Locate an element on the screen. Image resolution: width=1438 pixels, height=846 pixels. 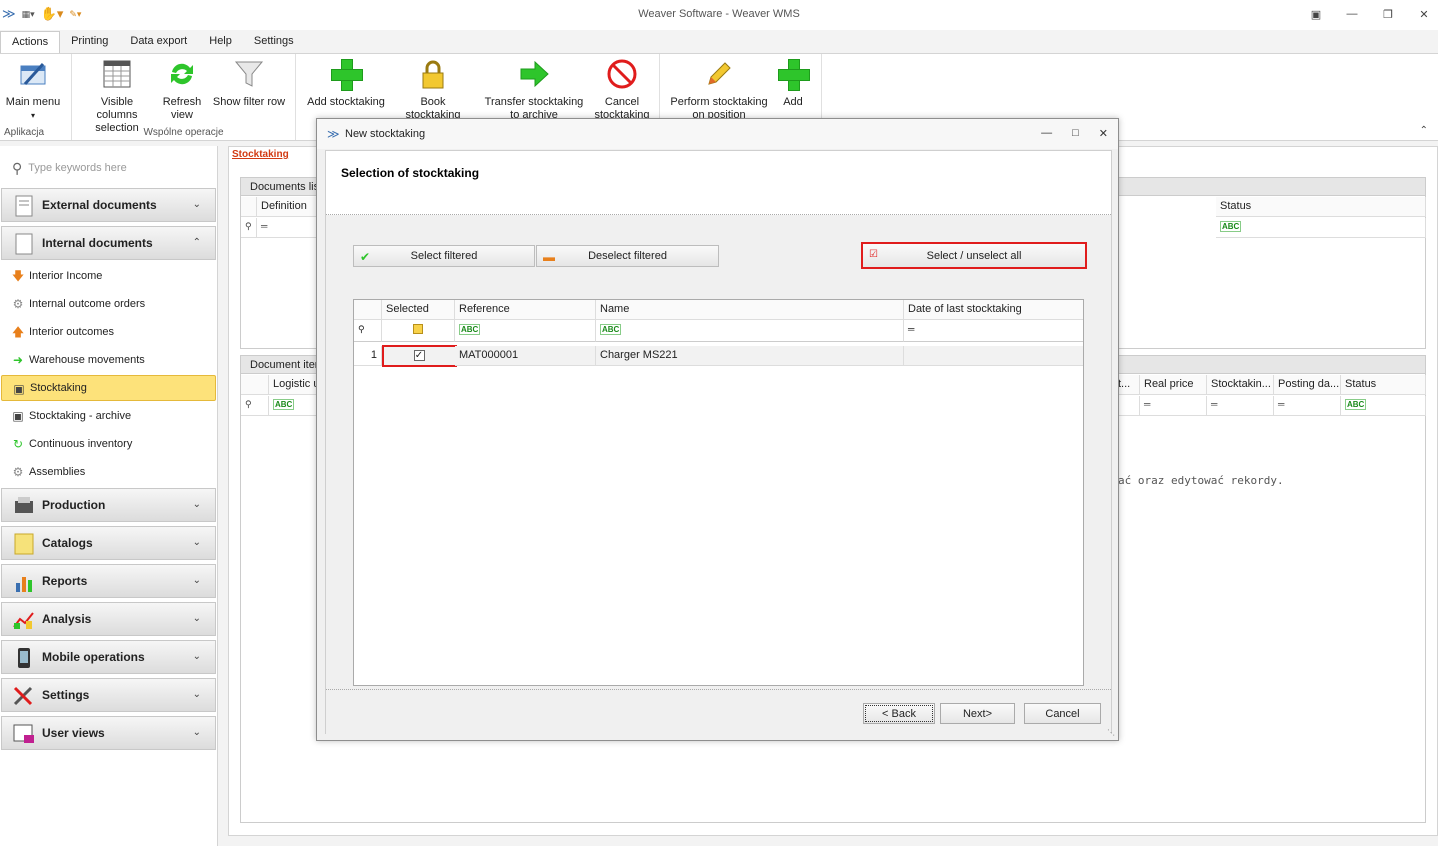
cancel-stocktaking-button: Cancel stocktaking is located at coordinates (622, 90).